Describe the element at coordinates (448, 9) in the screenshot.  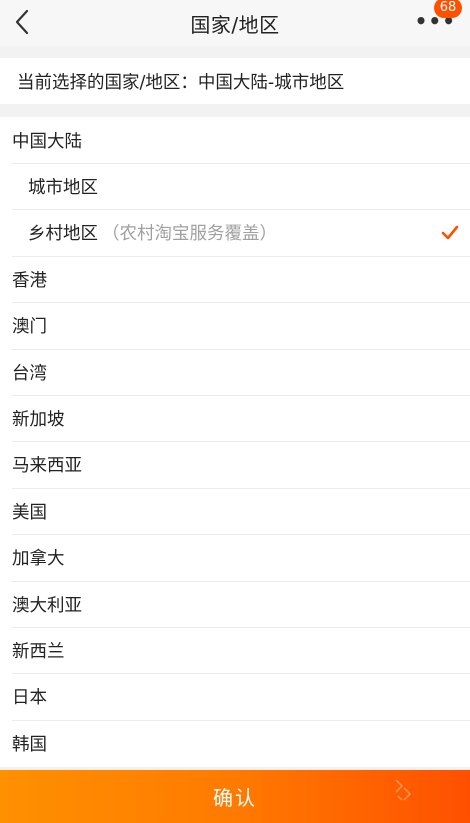
I see `notification-badge: 68` at that location.